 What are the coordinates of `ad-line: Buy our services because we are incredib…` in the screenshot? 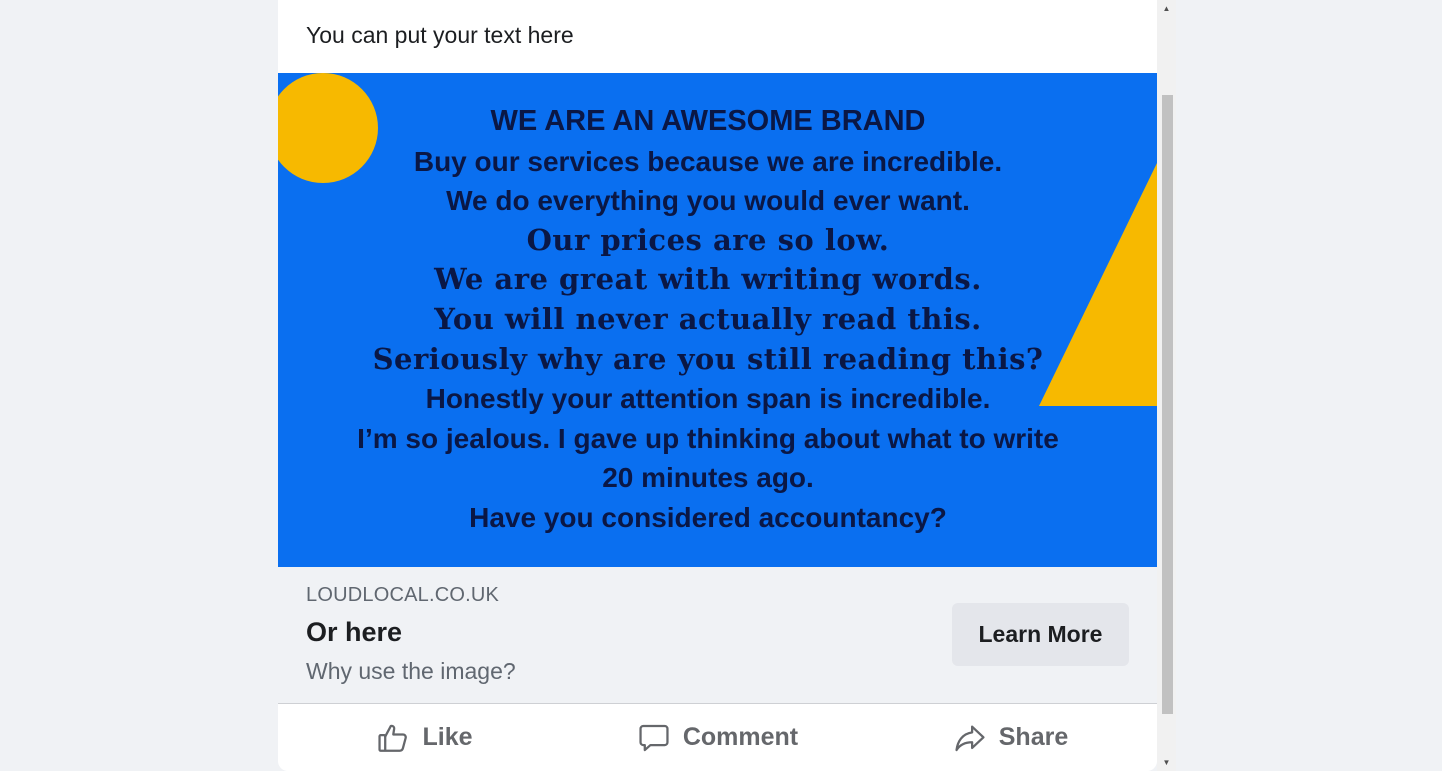 It's located at (708, 161).